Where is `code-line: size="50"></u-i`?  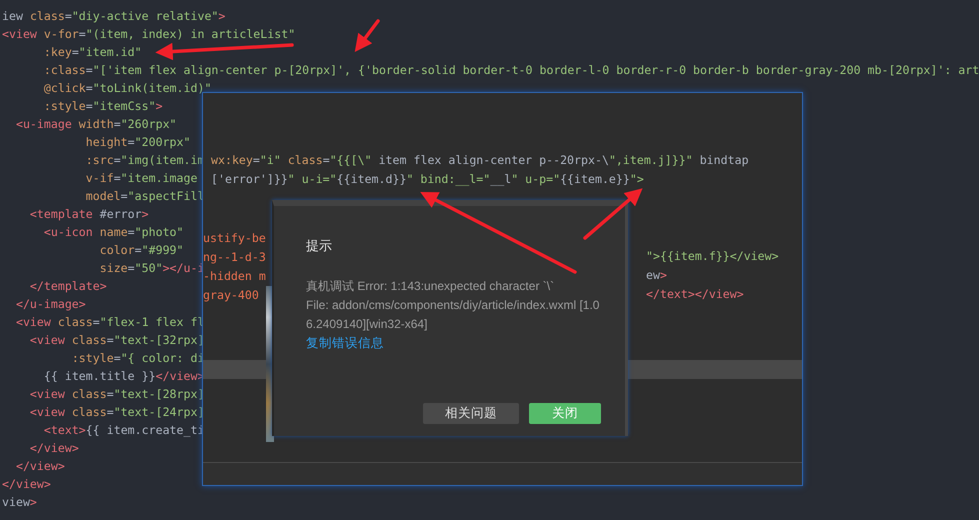
code-line: size="50"></u-i is located at coordinates (151, 269).